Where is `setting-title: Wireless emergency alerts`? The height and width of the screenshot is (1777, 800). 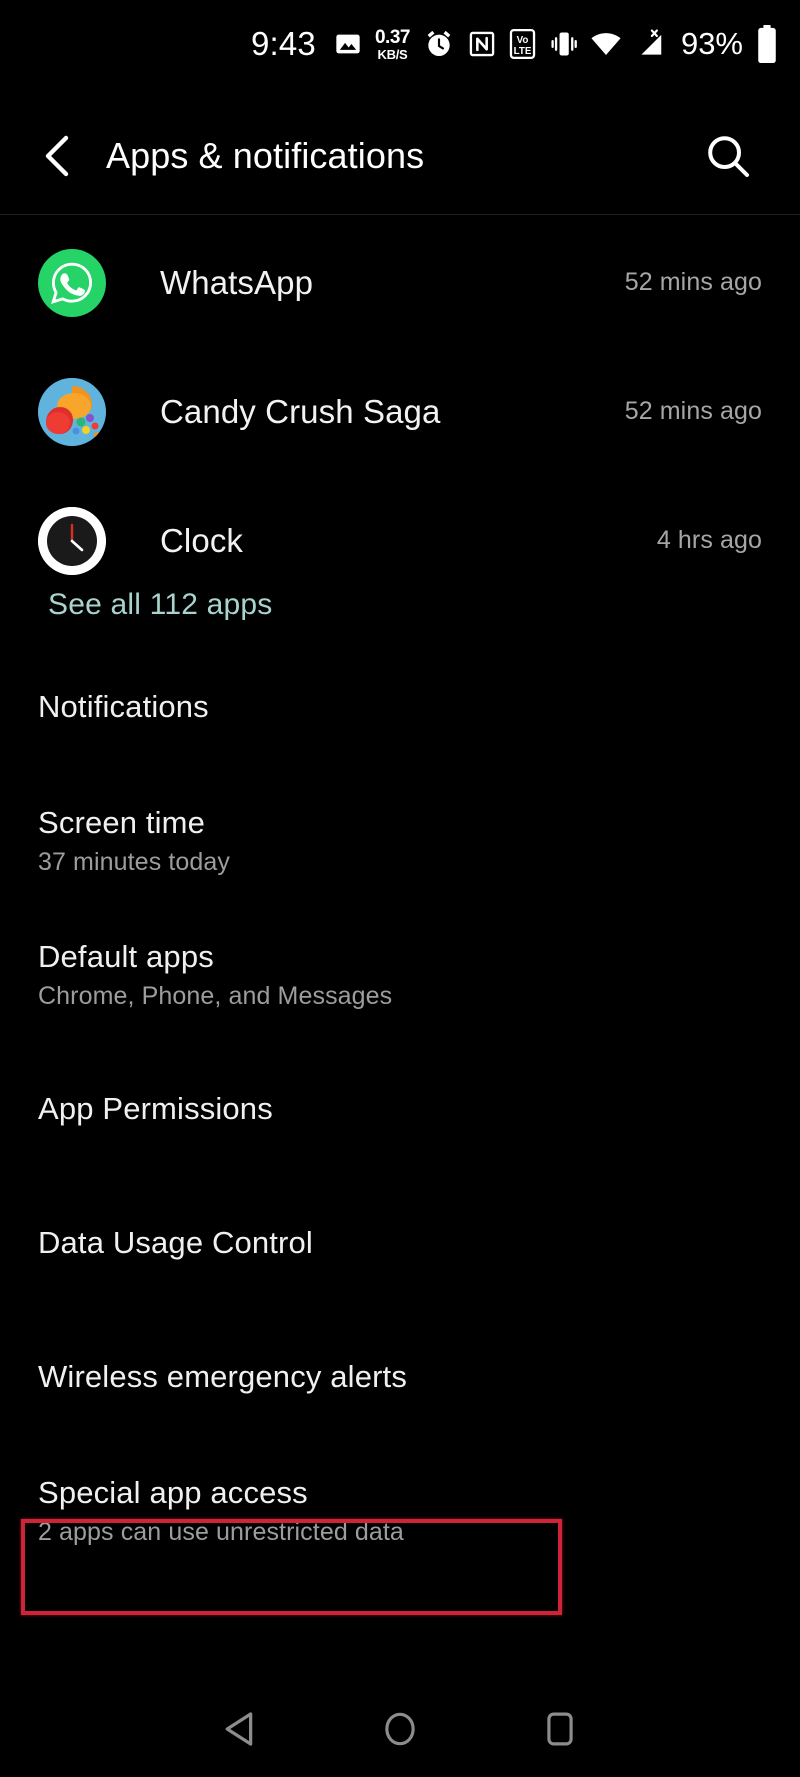
setting-title: Wireless emergency alerts is located at coordinates (222, 1376).